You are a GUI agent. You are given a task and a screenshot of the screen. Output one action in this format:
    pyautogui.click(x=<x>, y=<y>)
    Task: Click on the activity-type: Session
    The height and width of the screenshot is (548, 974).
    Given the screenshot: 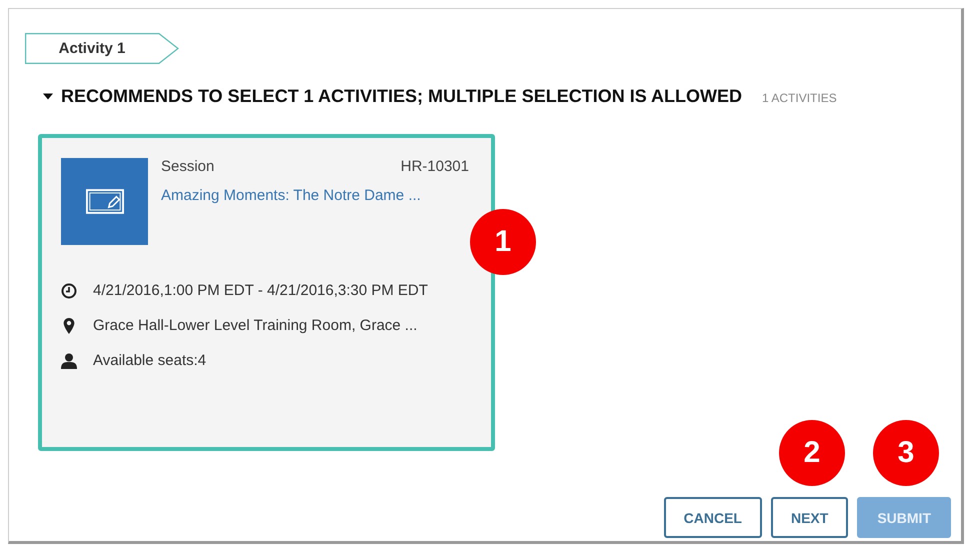 What is the action you would take?
    pyautogui.click(x=187, y=166)
    